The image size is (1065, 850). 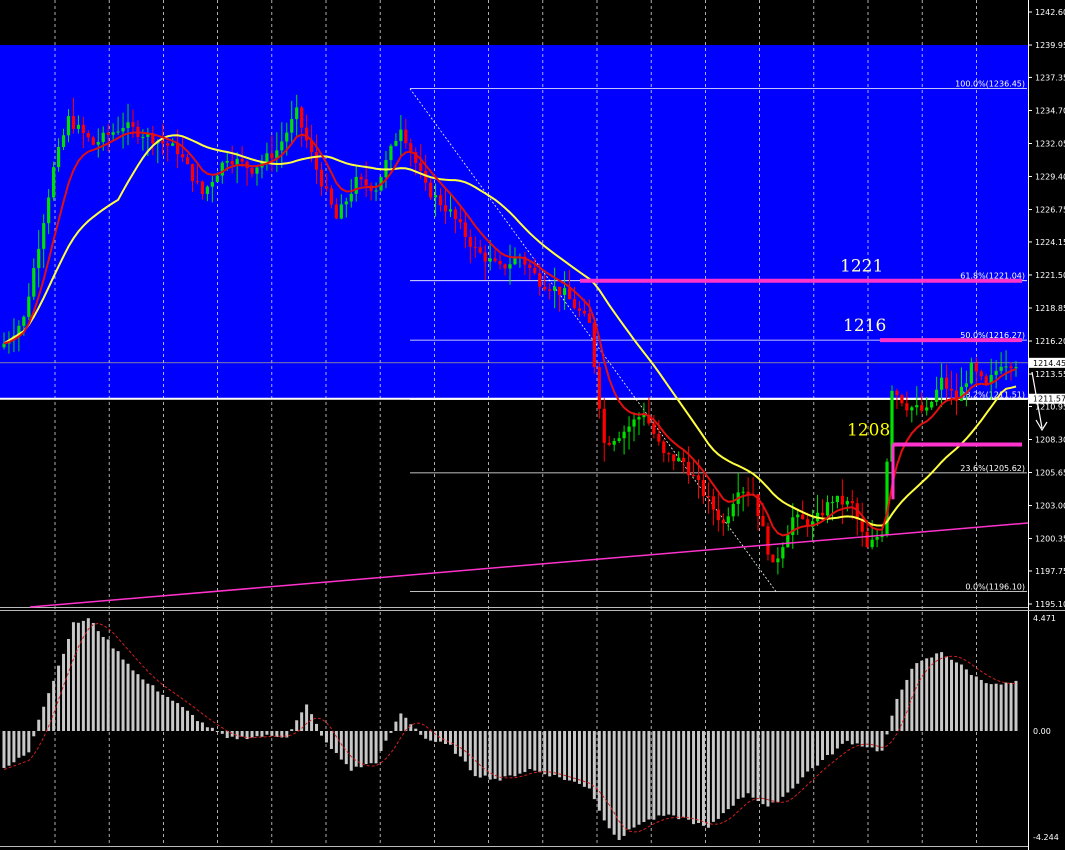 I want to click on price-axis-label: 1208.30, so click(x=1050, y=439).